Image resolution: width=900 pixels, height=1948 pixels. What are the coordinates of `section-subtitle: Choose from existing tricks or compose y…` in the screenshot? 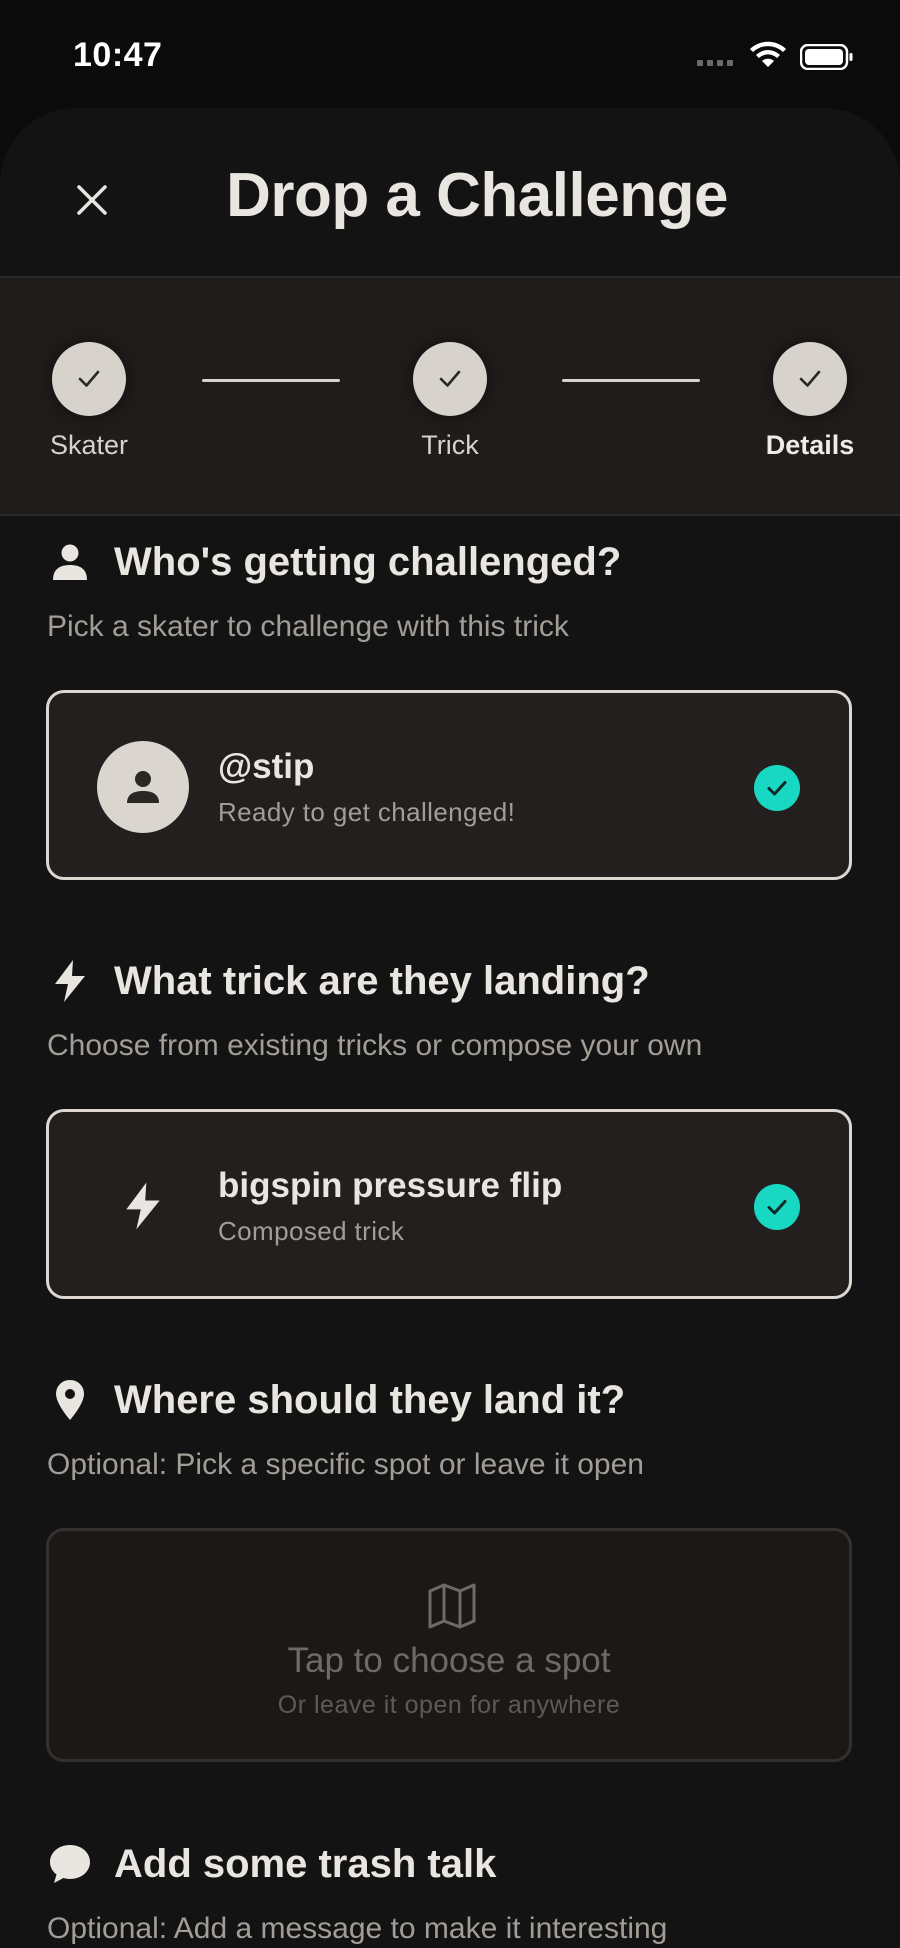 It's located at (375, 1045).